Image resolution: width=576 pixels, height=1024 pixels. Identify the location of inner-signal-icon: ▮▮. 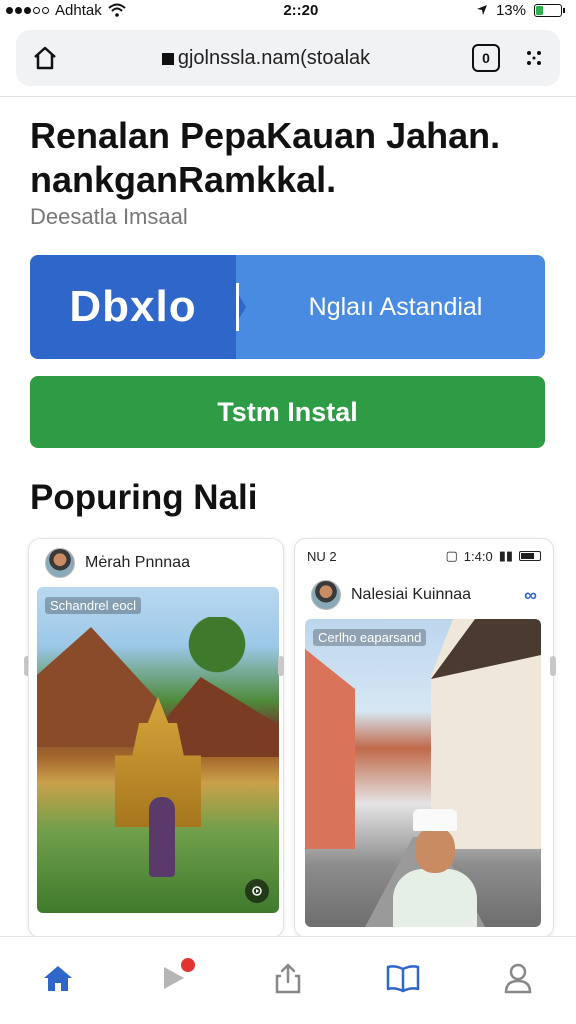
(505, 555).